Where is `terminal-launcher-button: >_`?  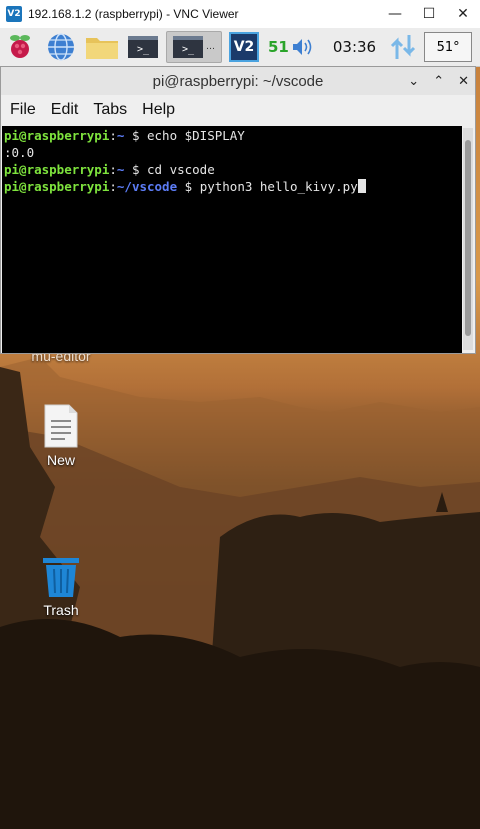
terminal-launcher-button: >_ is located at coordinates (143, 47).